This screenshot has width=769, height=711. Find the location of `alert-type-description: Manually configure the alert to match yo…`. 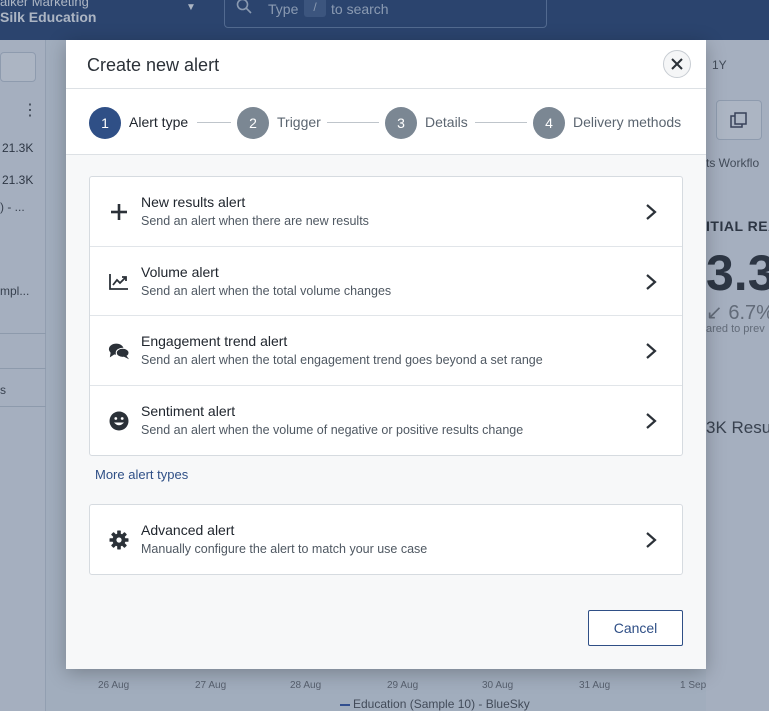

alert-type-description: Manually configure the alert to match yo… is located at coordinates (284, 549).